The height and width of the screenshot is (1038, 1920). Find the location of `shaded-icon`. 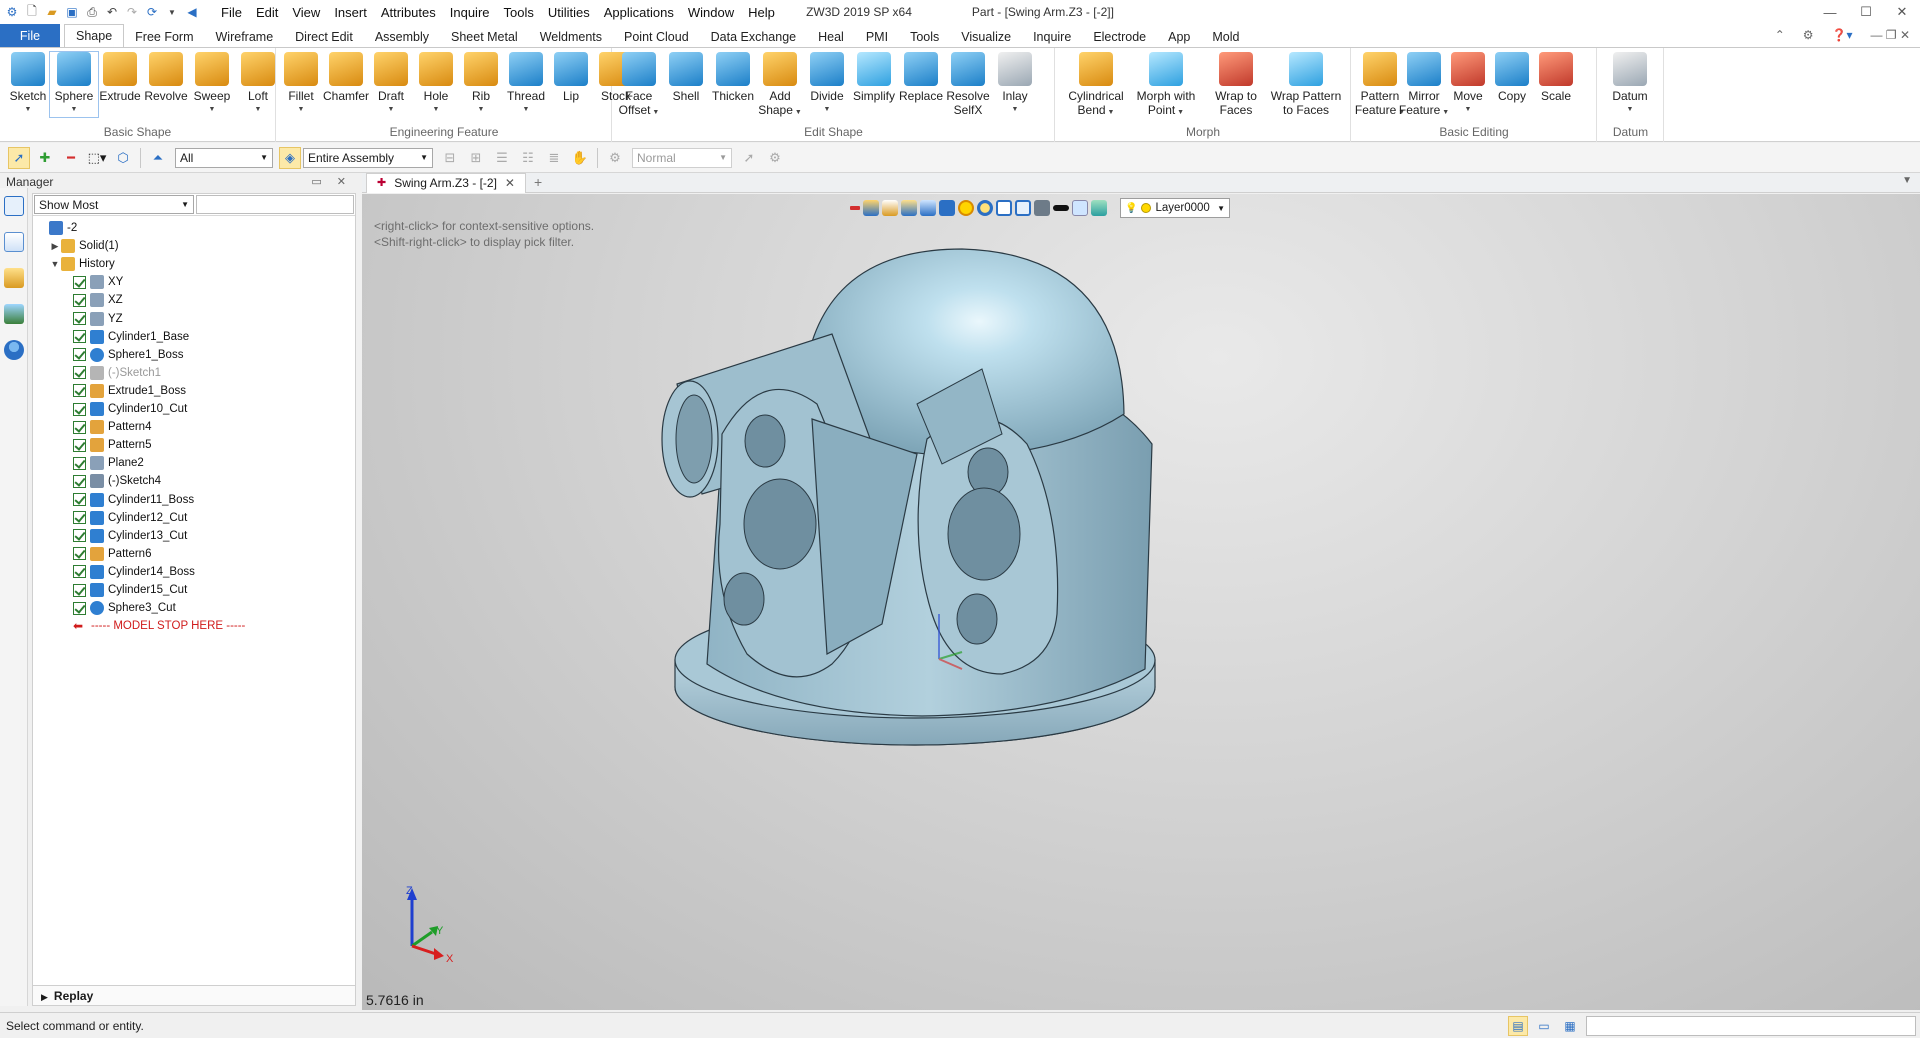

shaded-icon is located at coordinates (909, 208).